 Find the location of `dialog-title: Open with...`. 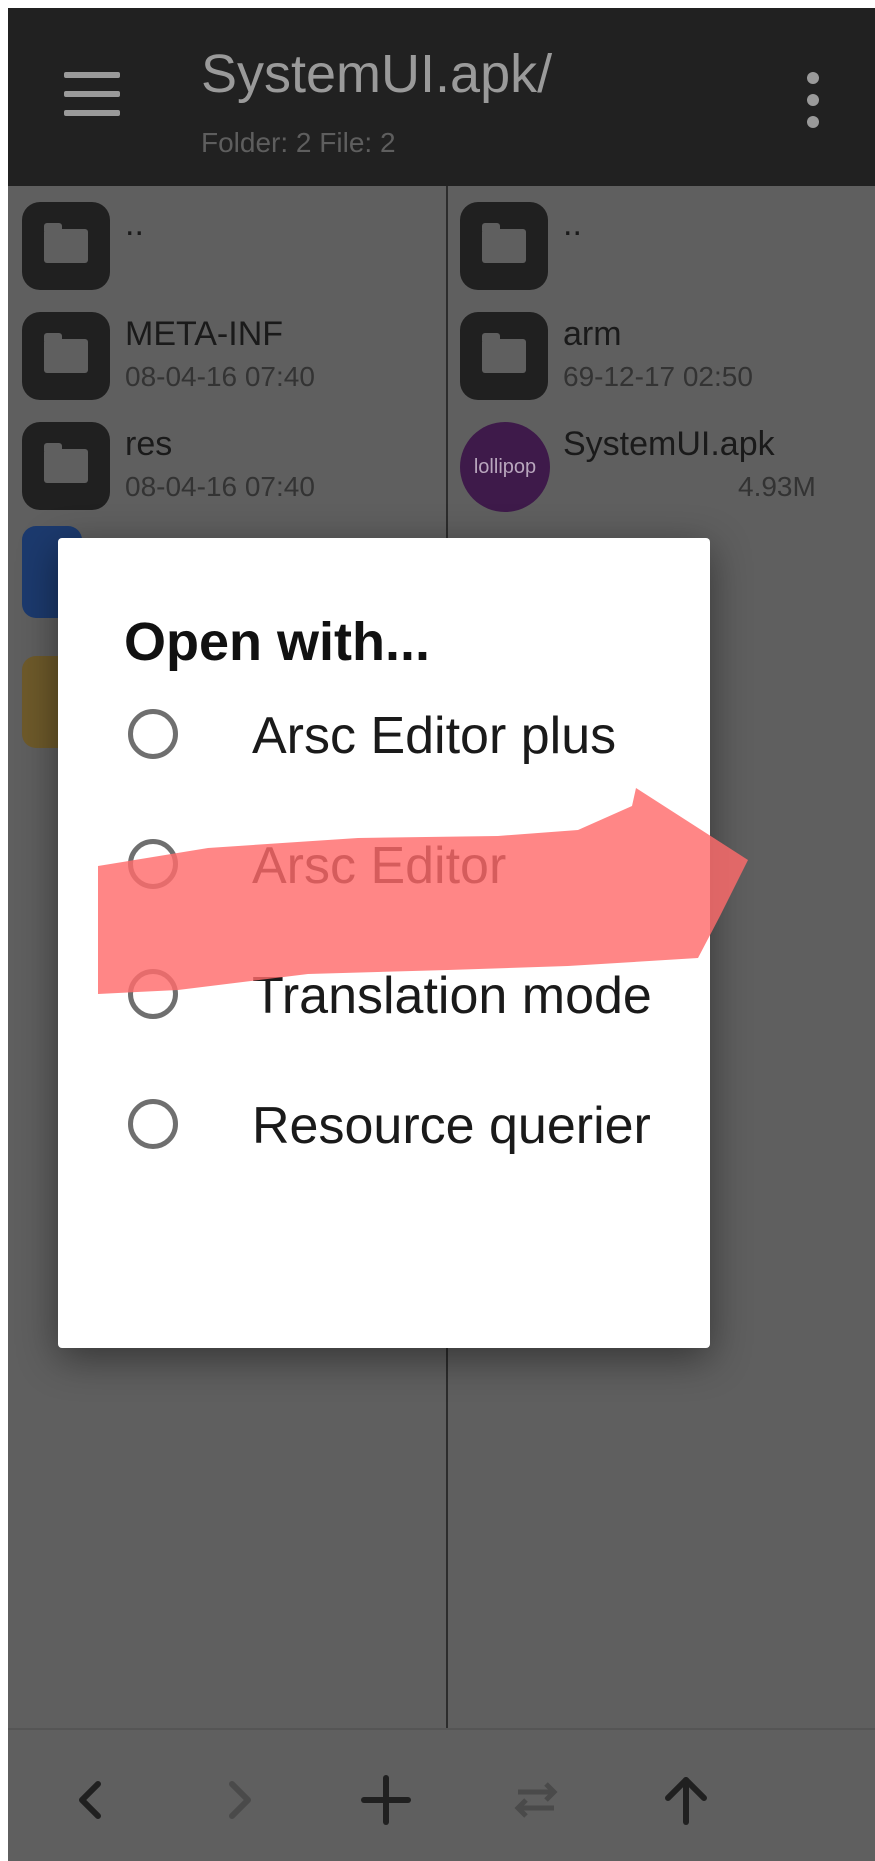

dialog-title: Open with... is located at coordinates (277, 642).